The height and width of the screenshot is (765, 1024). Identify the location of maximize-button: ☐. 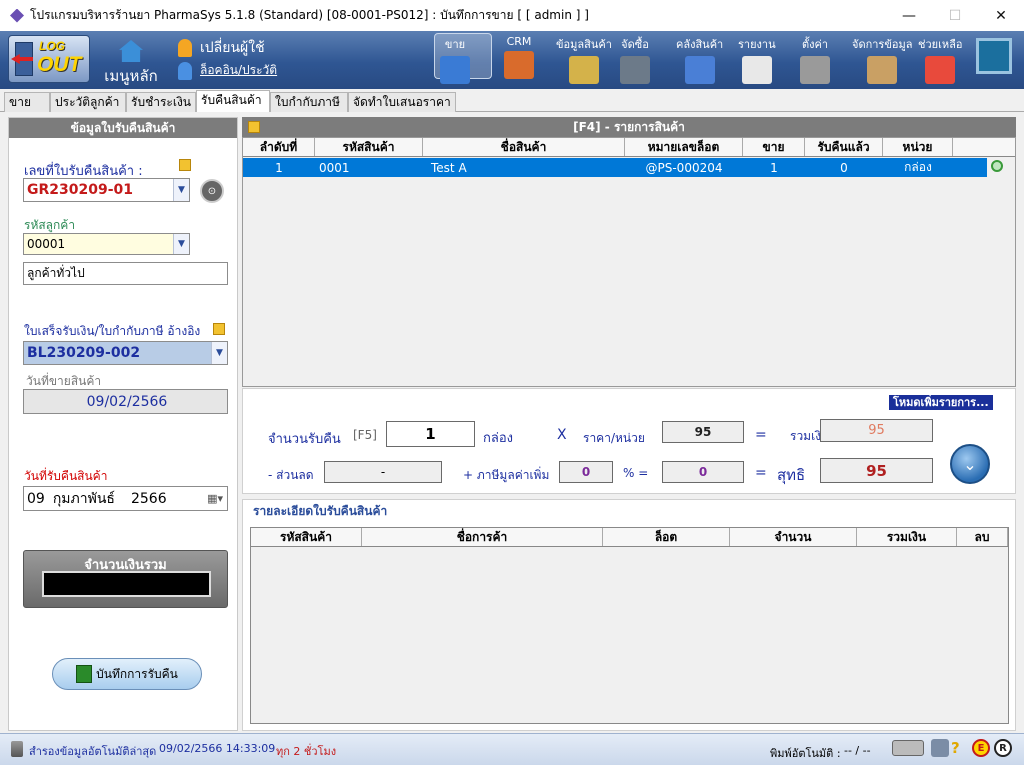
(955, 15).